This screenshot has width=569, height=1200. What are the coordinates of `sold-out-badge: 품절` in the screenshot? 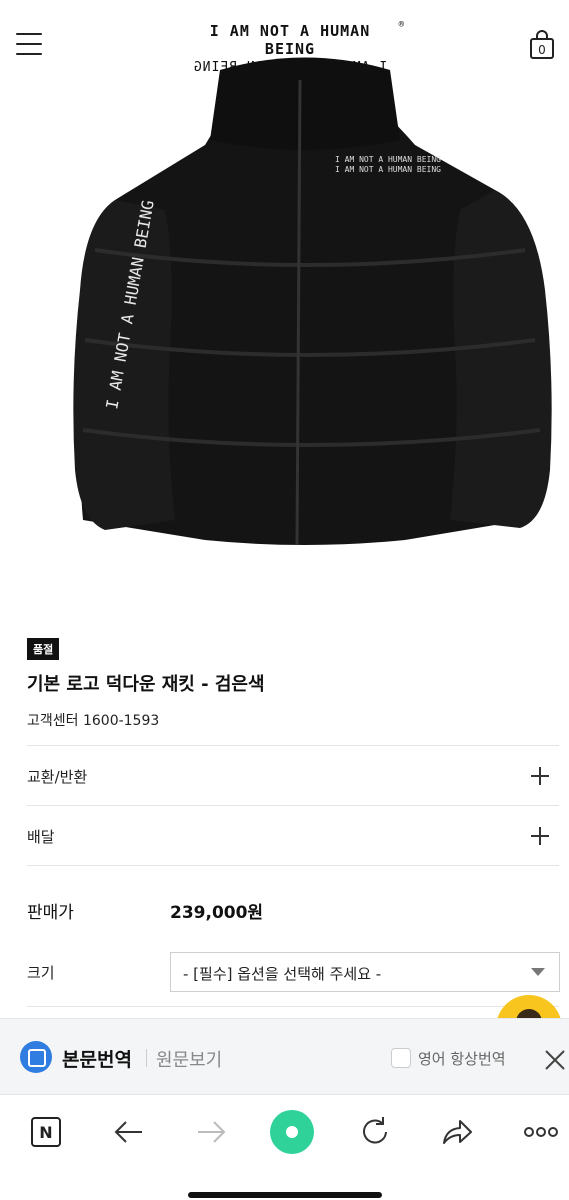 It's located at (43, 649).